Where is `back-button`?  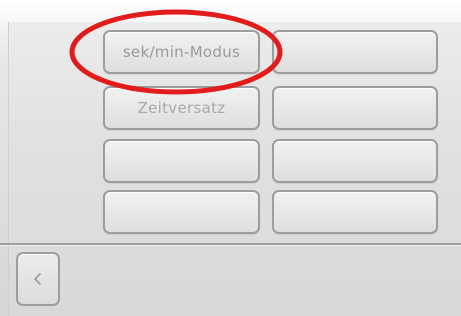 back-button is located at coordinates (38, 279).